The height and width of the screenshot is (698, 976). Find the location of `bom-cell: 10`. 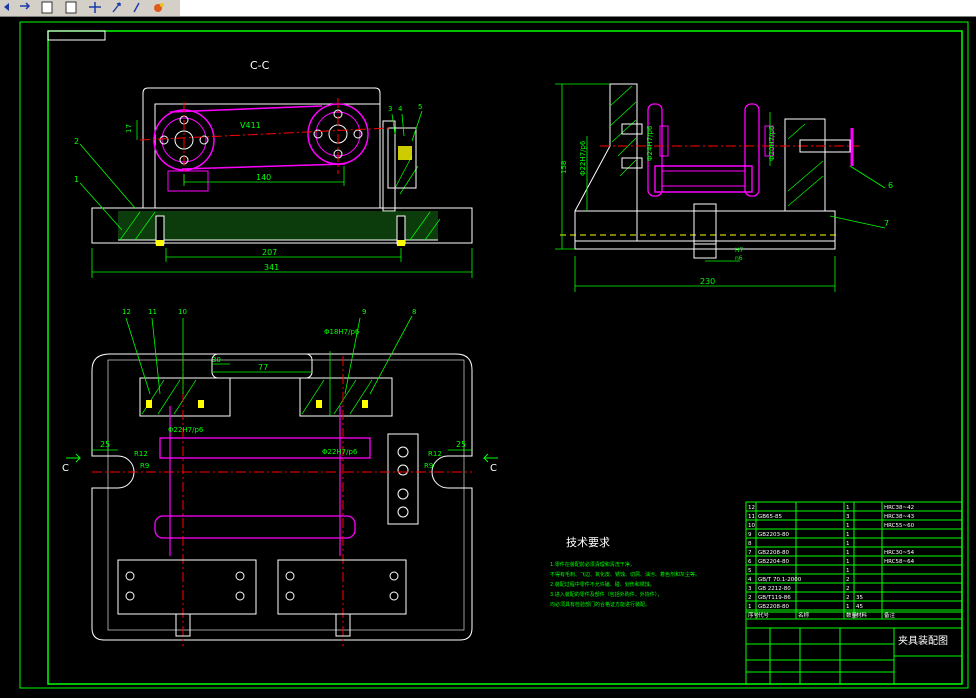

bom-cell: 10 is located at coordinates (751, 526).